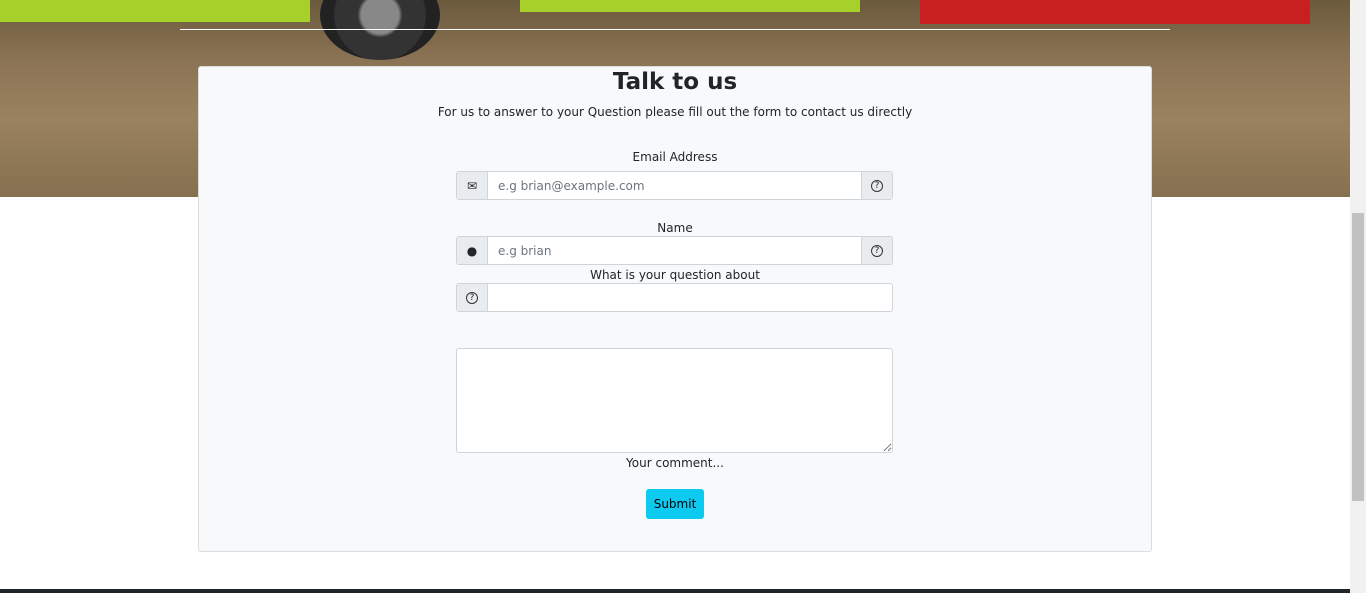 The image size is (1366, 593). I want to click on name-input, so click(674, 250).